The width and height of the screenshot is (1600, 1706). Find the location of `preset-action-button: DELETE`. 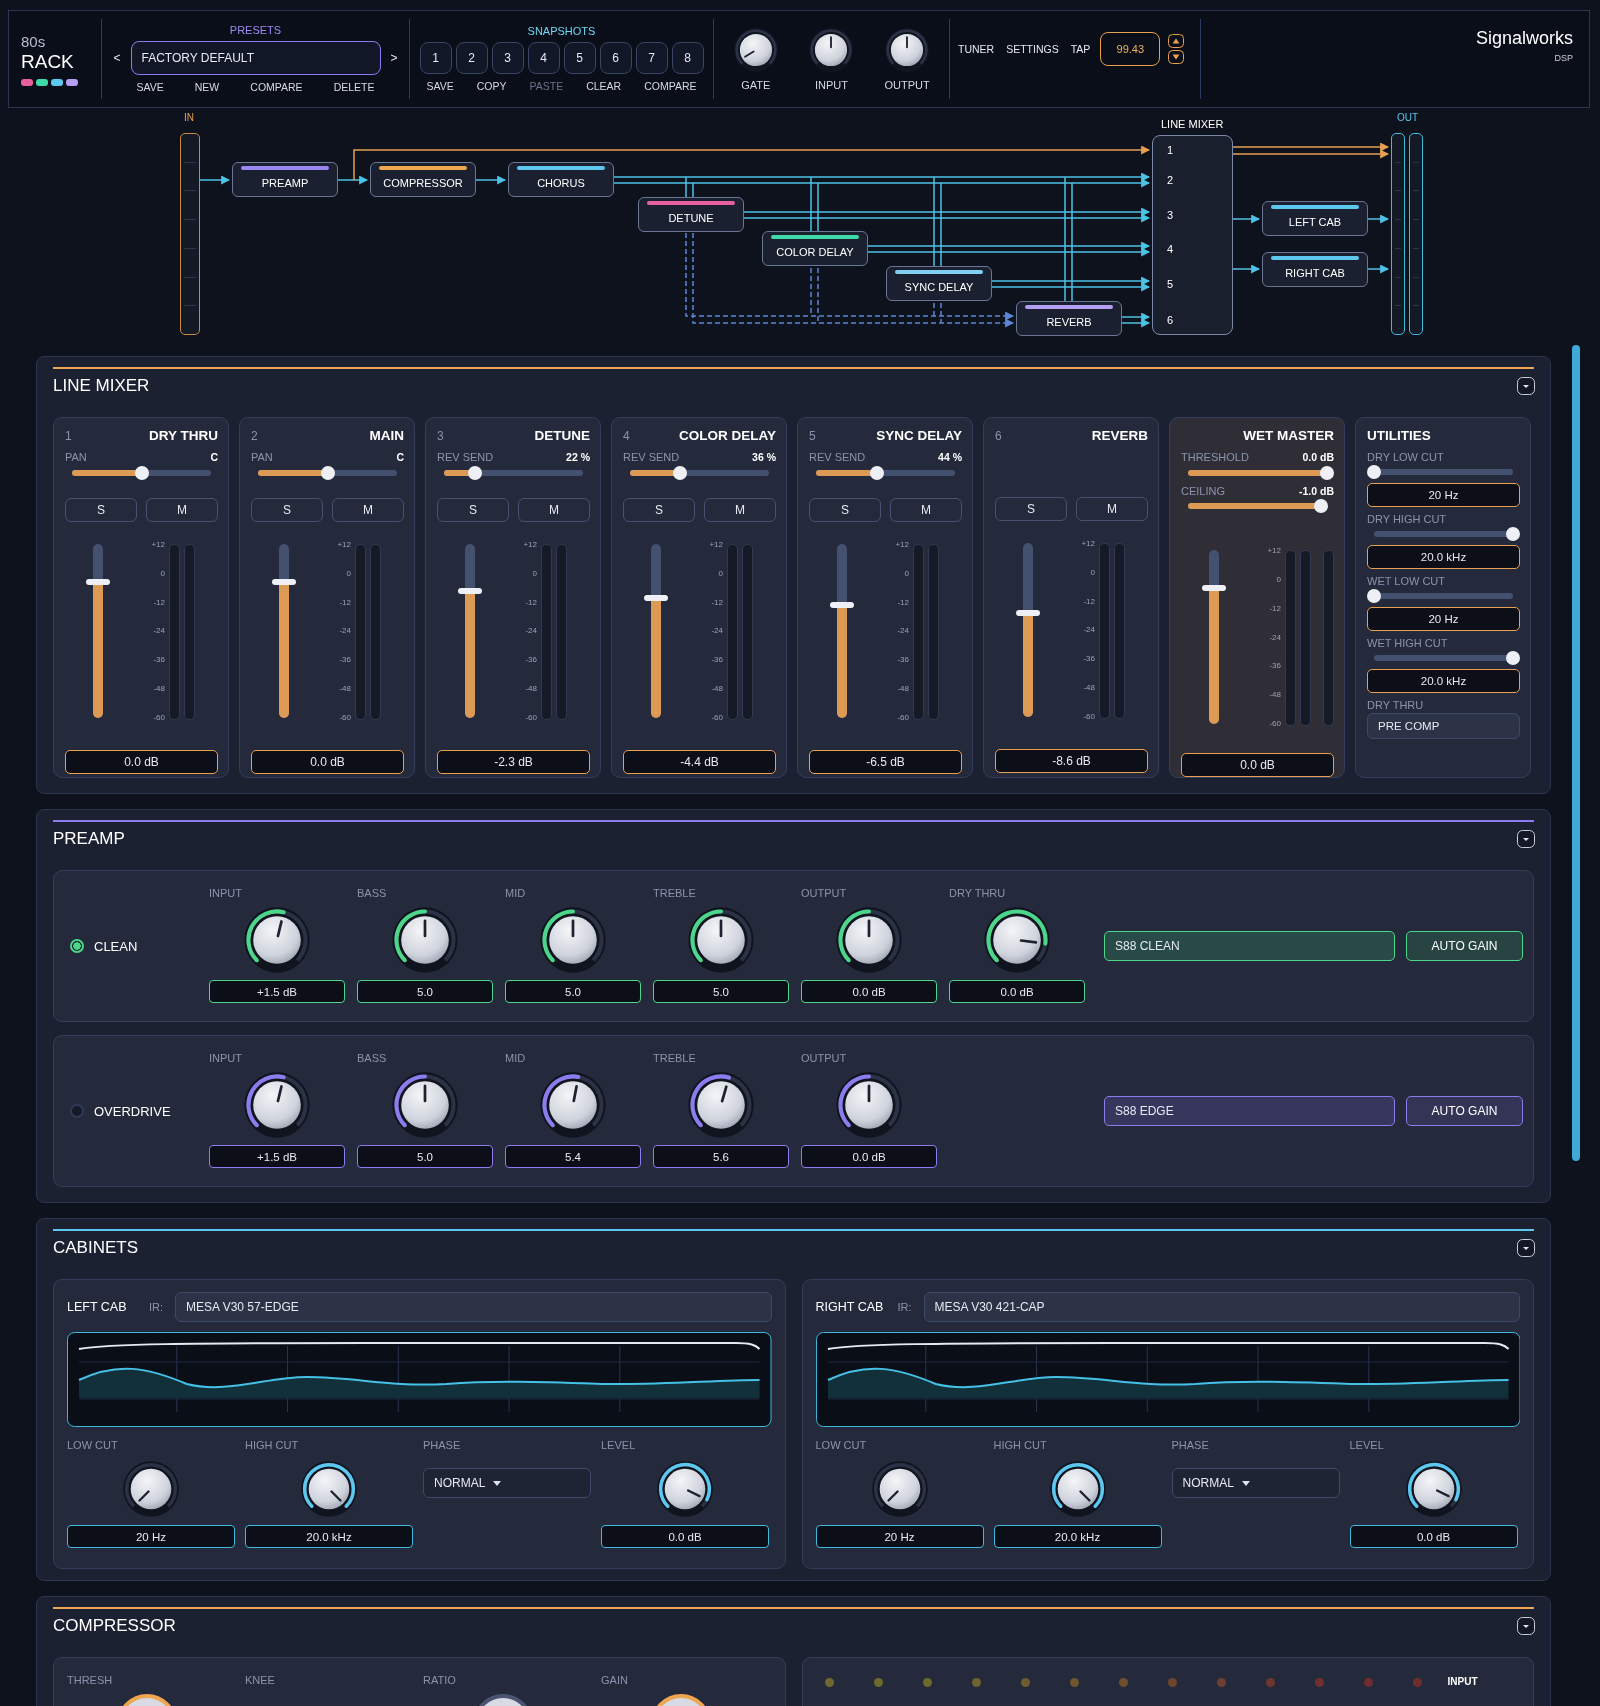

preset-action-button: DELETE is located at coordinates (354, 86).